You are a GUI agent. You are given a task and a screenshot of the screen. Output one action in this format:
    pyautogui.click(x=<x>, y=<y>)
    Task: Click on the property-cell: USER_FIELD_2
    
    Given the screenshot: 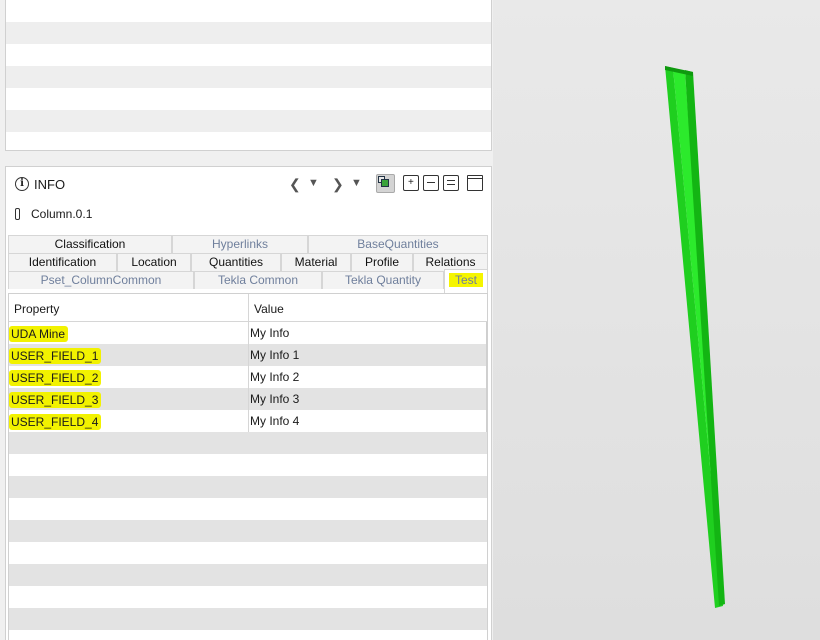 What is the action you would take?
    pyautogui.click(x=55, y=378)
    